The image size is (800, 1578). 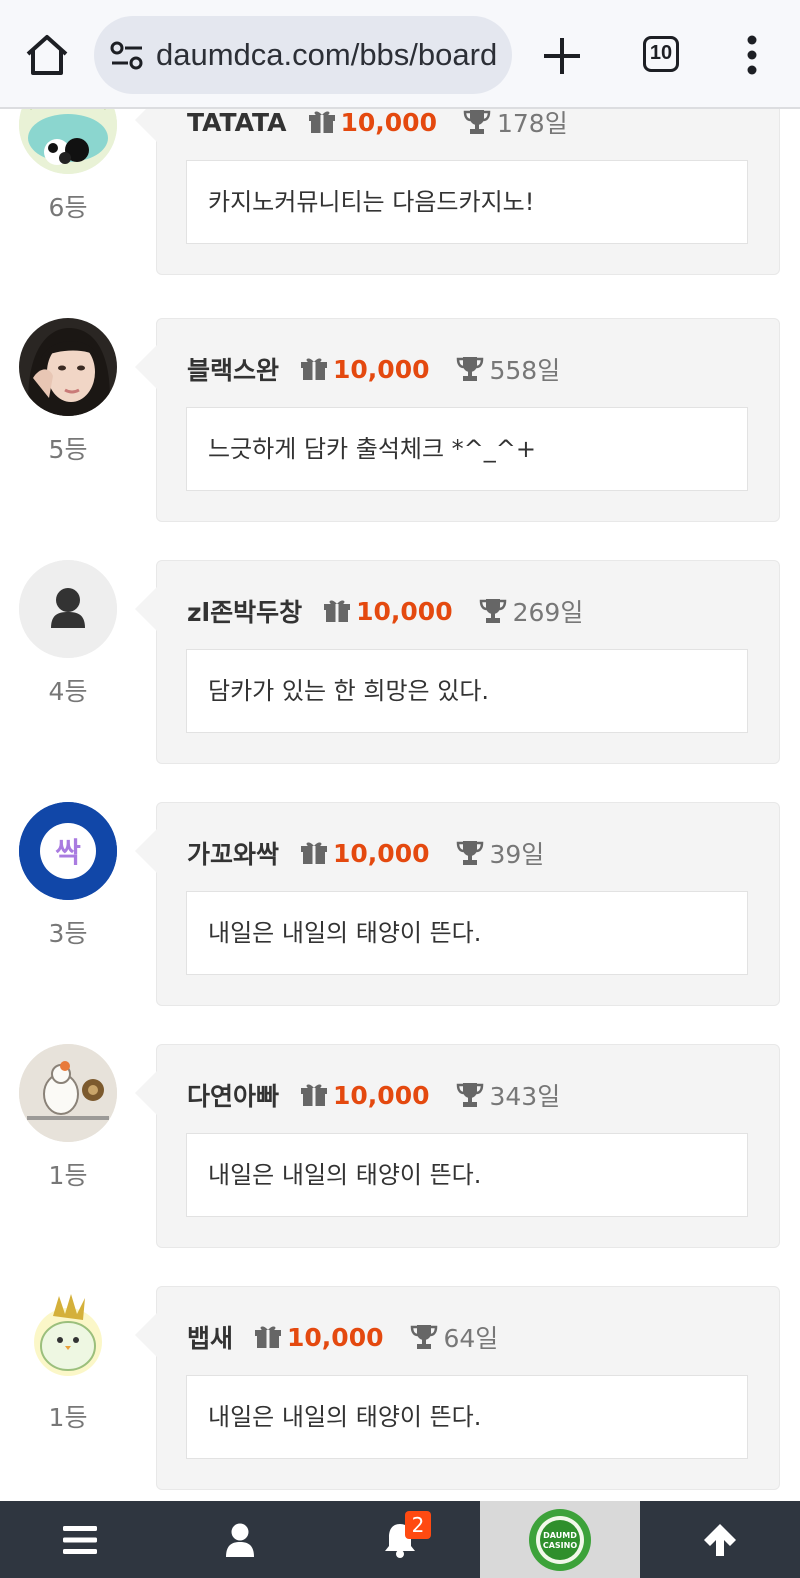 What do you see at coordinates (532, 123) in the screenshot?
I see `attendance-days: 178일` at bounding box center [532, 123].